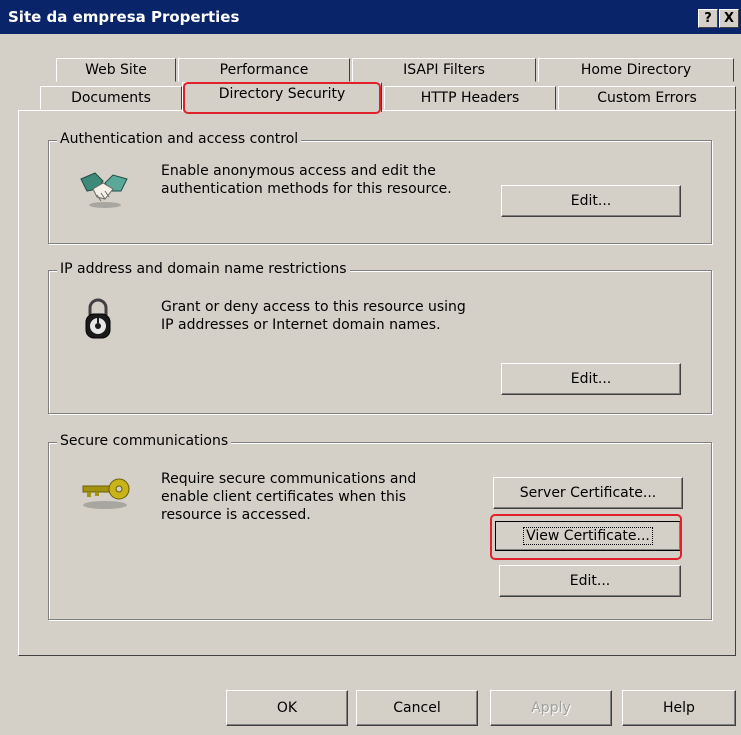  I want to click on key-icon, so click(107, 497).